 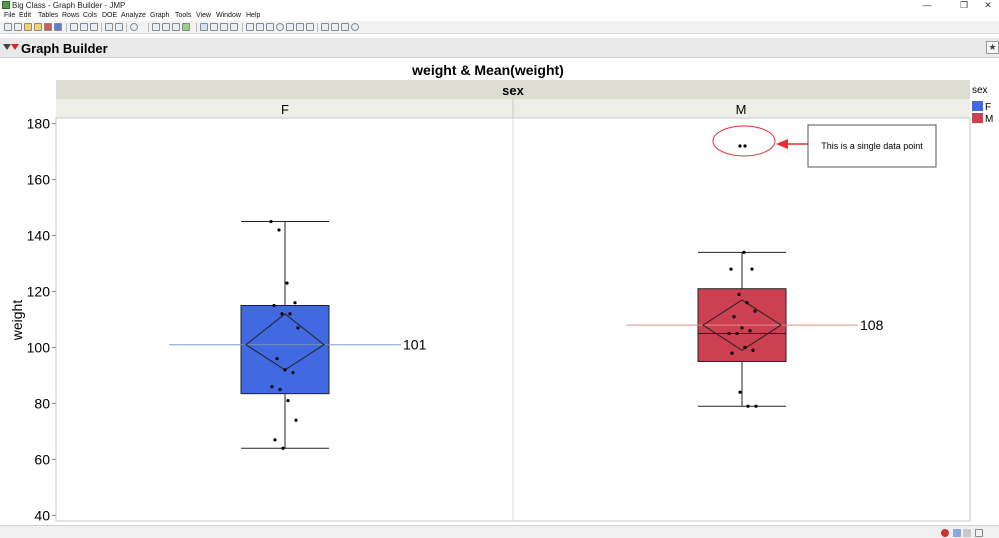 What do you see at coordinates (159, 15) in the screenshot?
I see `menu-graph: Graph` at bounding box center [159, 15].